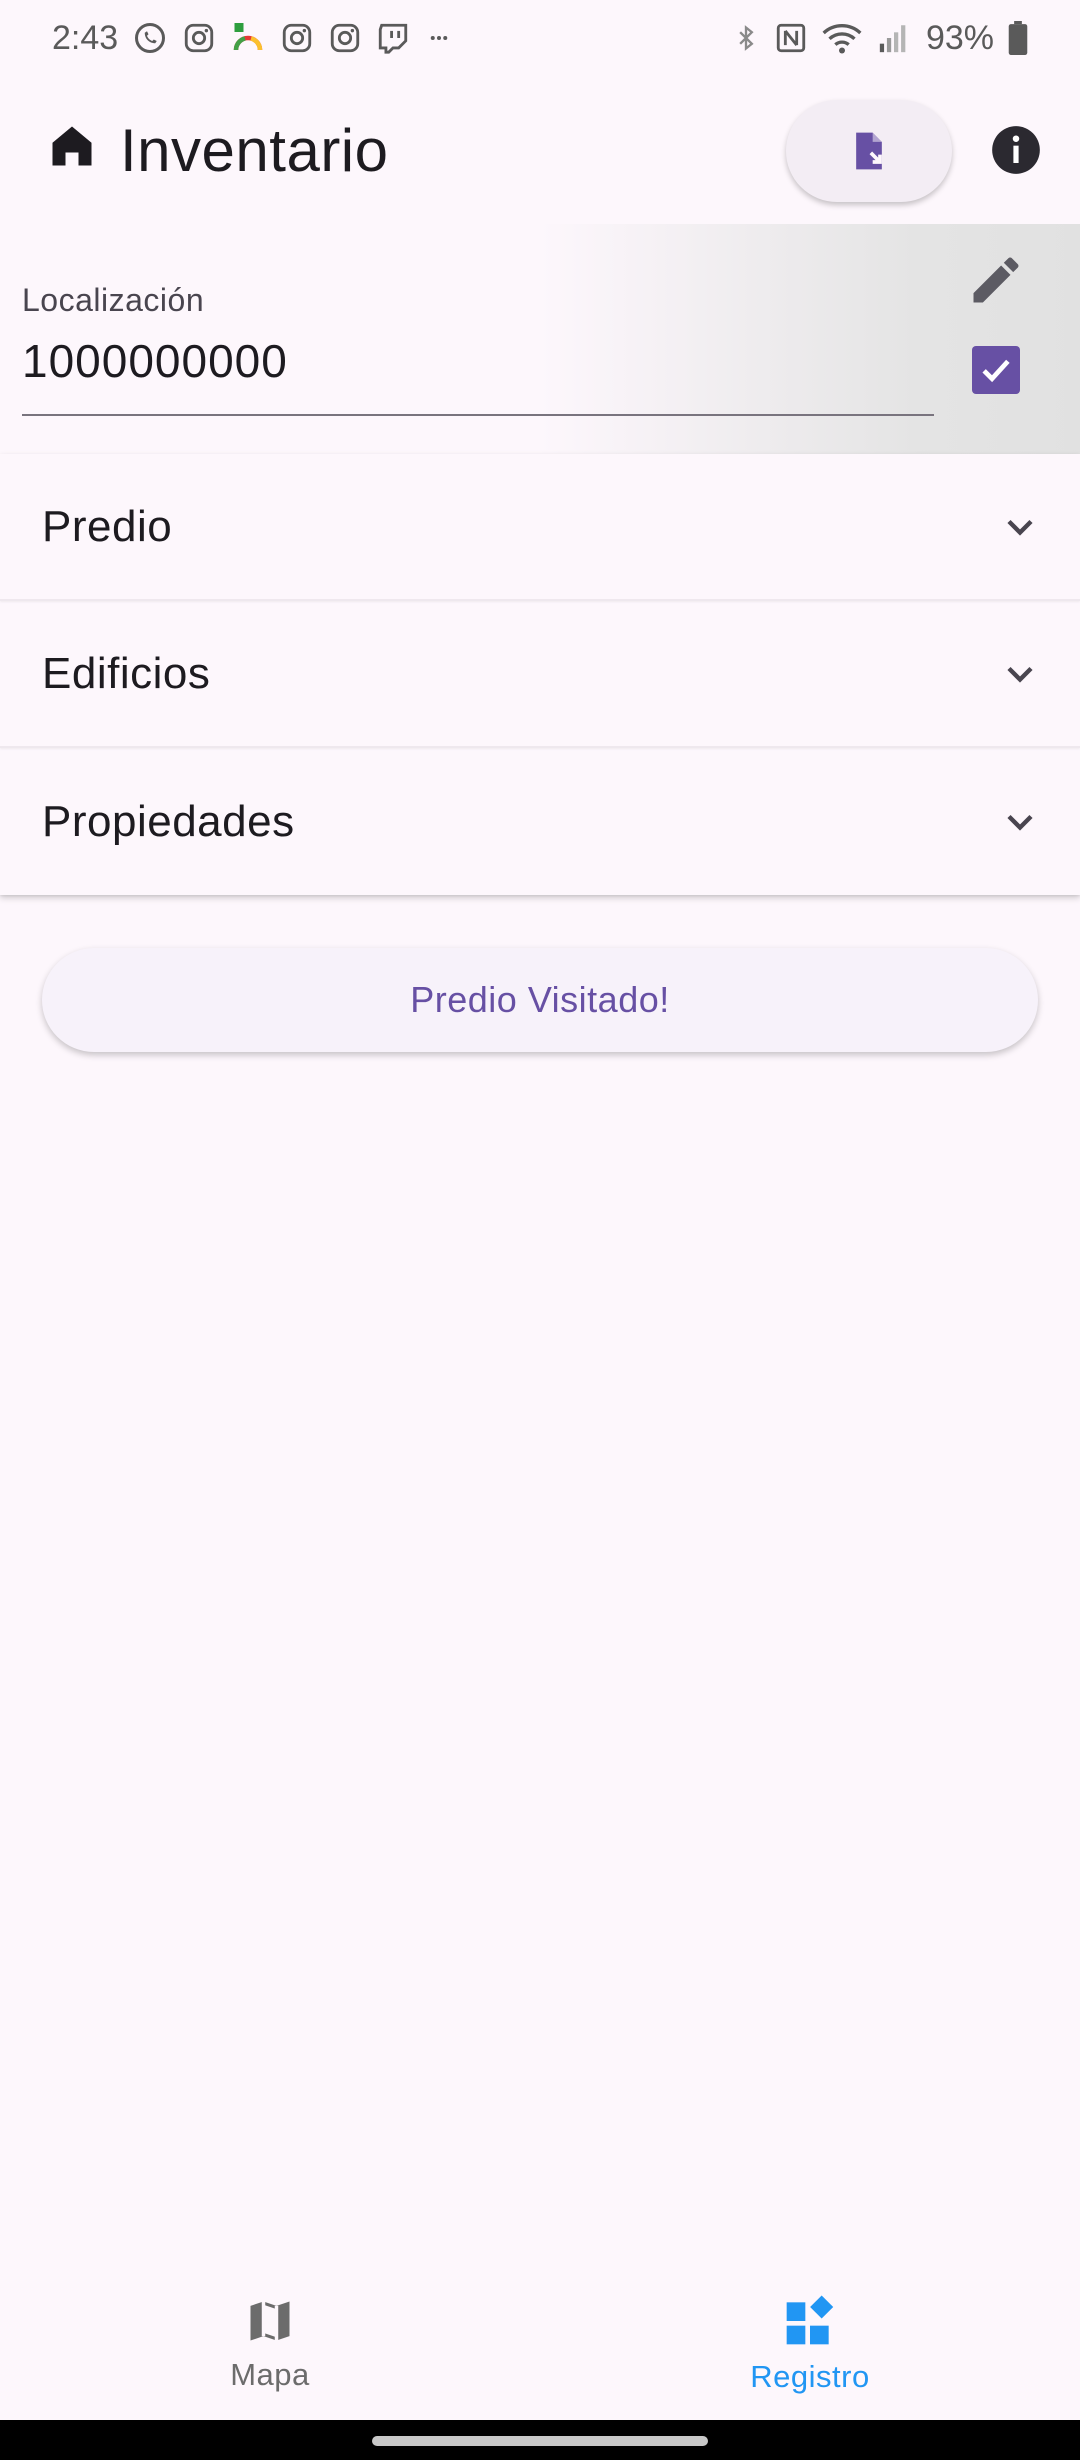  What do you see at coordinates (540, 821) in the screenshot?
I see `panel-propiedades: Propiedades` at bounding box center [540, 821].